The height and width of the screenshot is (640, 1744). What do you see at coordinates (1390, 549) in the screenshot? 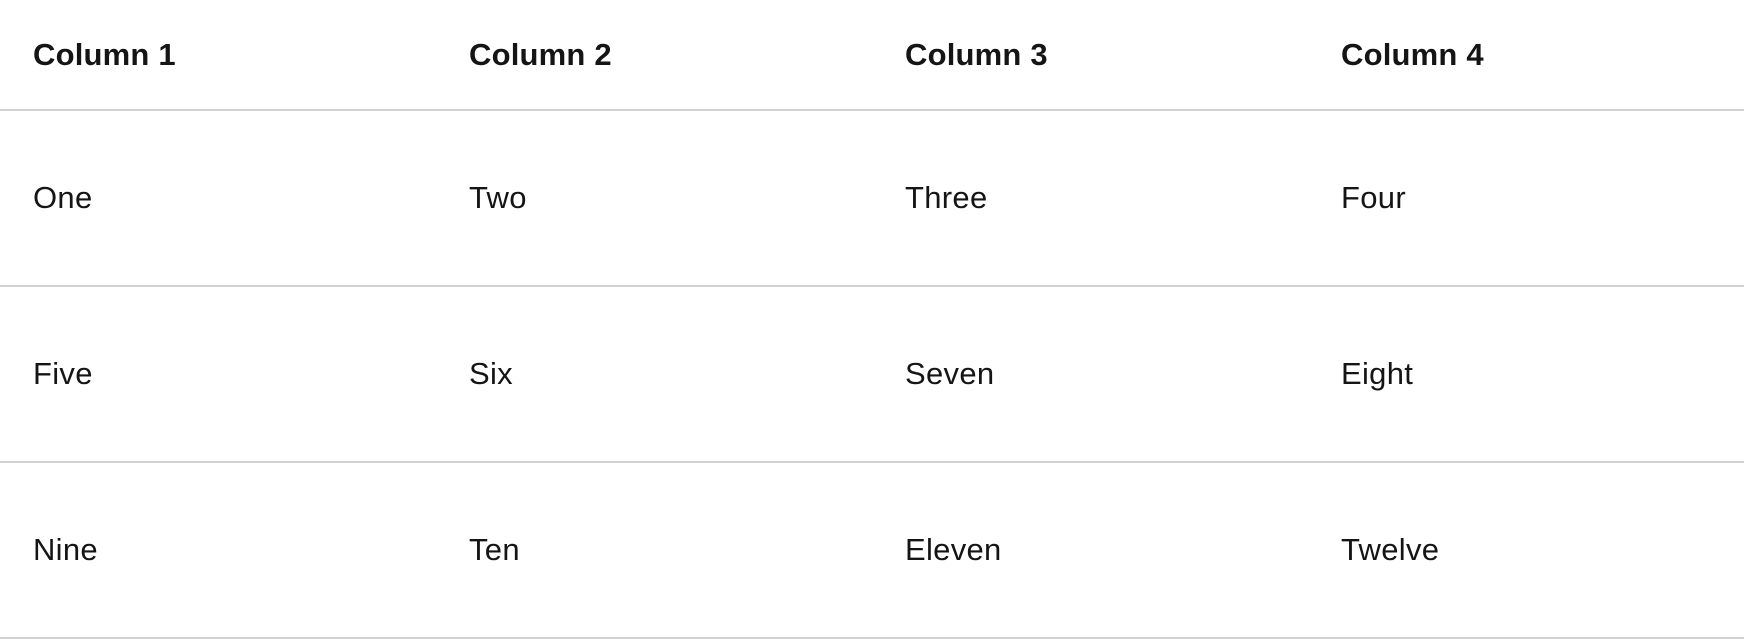
I see `table-cell: Twelve` at bounding box center [1390, 549].